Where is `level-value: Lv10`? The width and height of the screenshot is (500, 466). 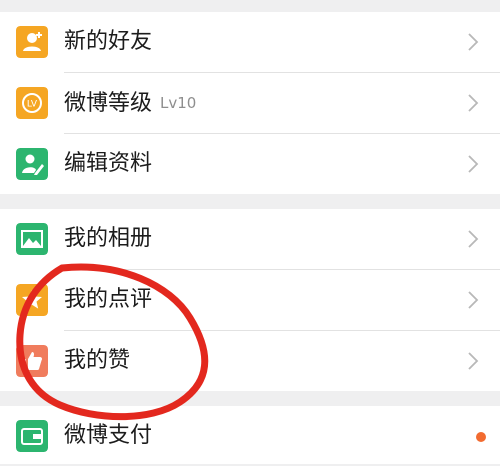 level-value: Lv10 is located at coordinates (178, 103).